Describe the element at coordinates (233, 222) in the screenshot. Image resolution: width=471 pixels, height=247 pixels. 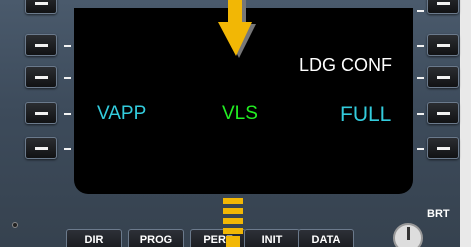
I see `perf-pointer-icon` at that location.